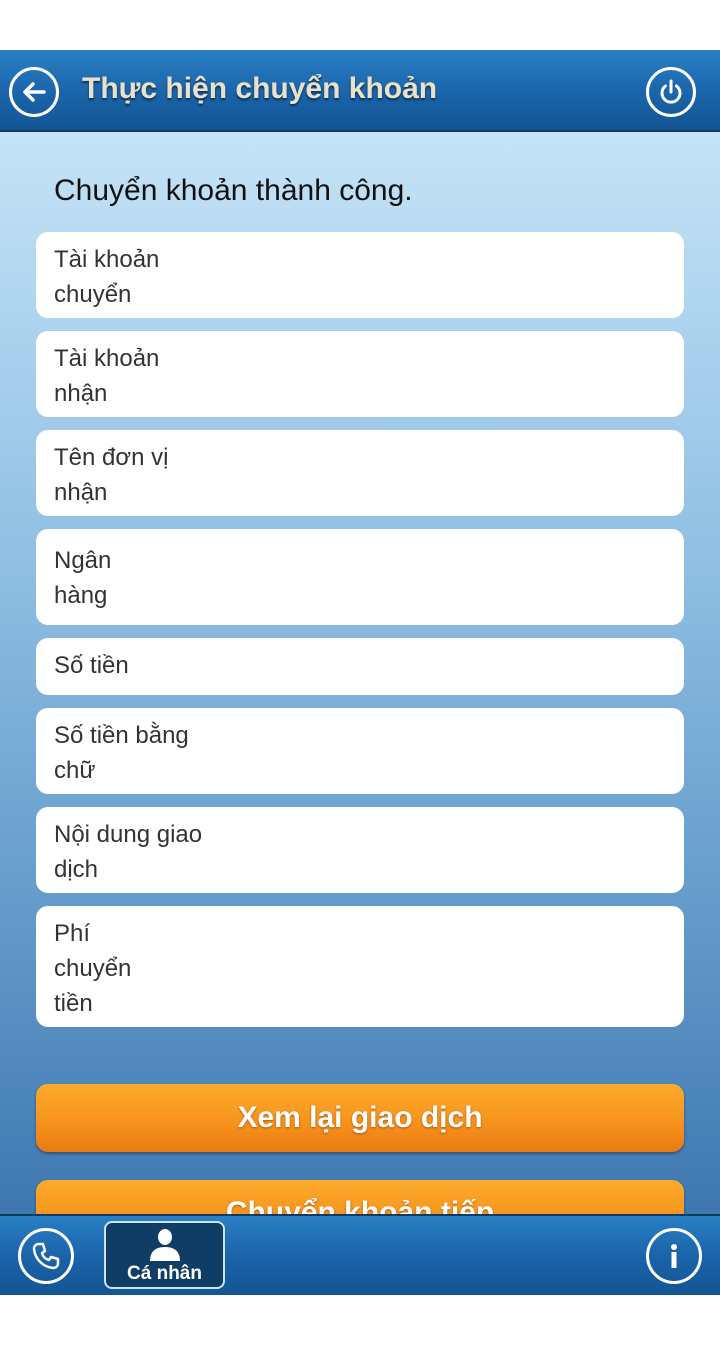 This screenshot has height=1365, width=720. I want to click on status-bar-area, so click(360, 25).